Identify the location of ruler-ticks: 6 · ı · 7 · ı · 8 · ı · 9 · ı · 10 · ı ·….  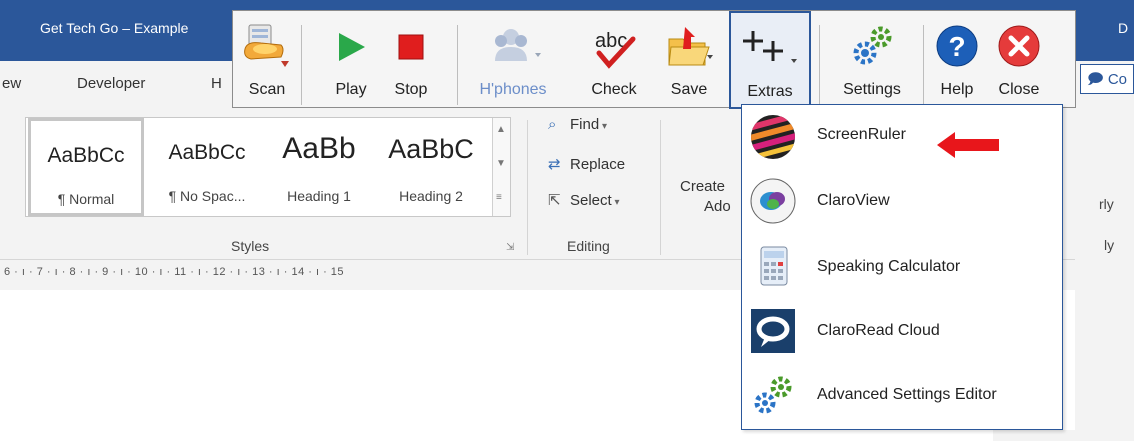
(174, 272).